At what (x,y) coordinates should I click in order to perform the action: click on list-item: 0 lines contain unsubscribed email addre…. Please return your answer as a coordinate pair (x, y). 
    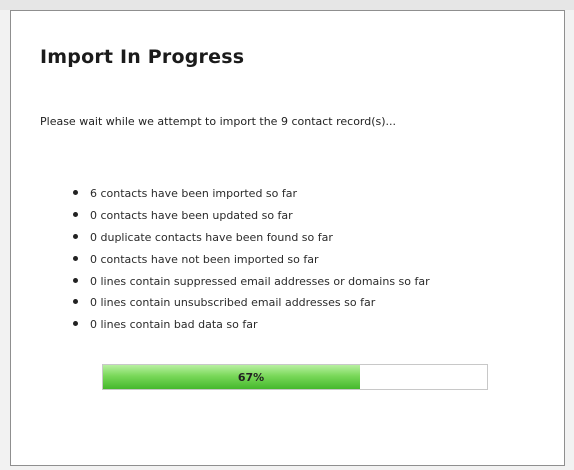
    Looking at the image, I should click on (251, 303).